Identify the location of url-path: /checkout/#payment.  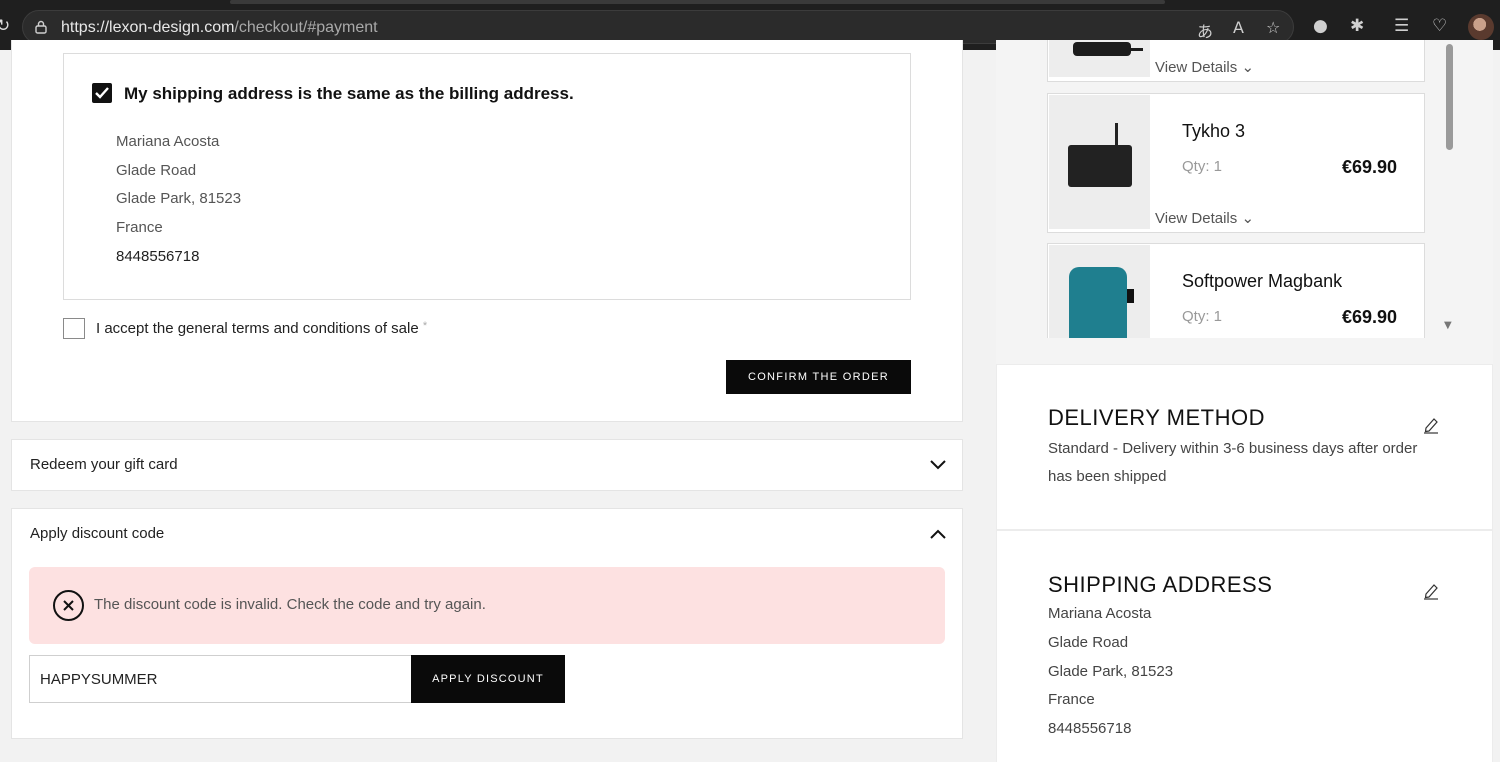
(306, 27).